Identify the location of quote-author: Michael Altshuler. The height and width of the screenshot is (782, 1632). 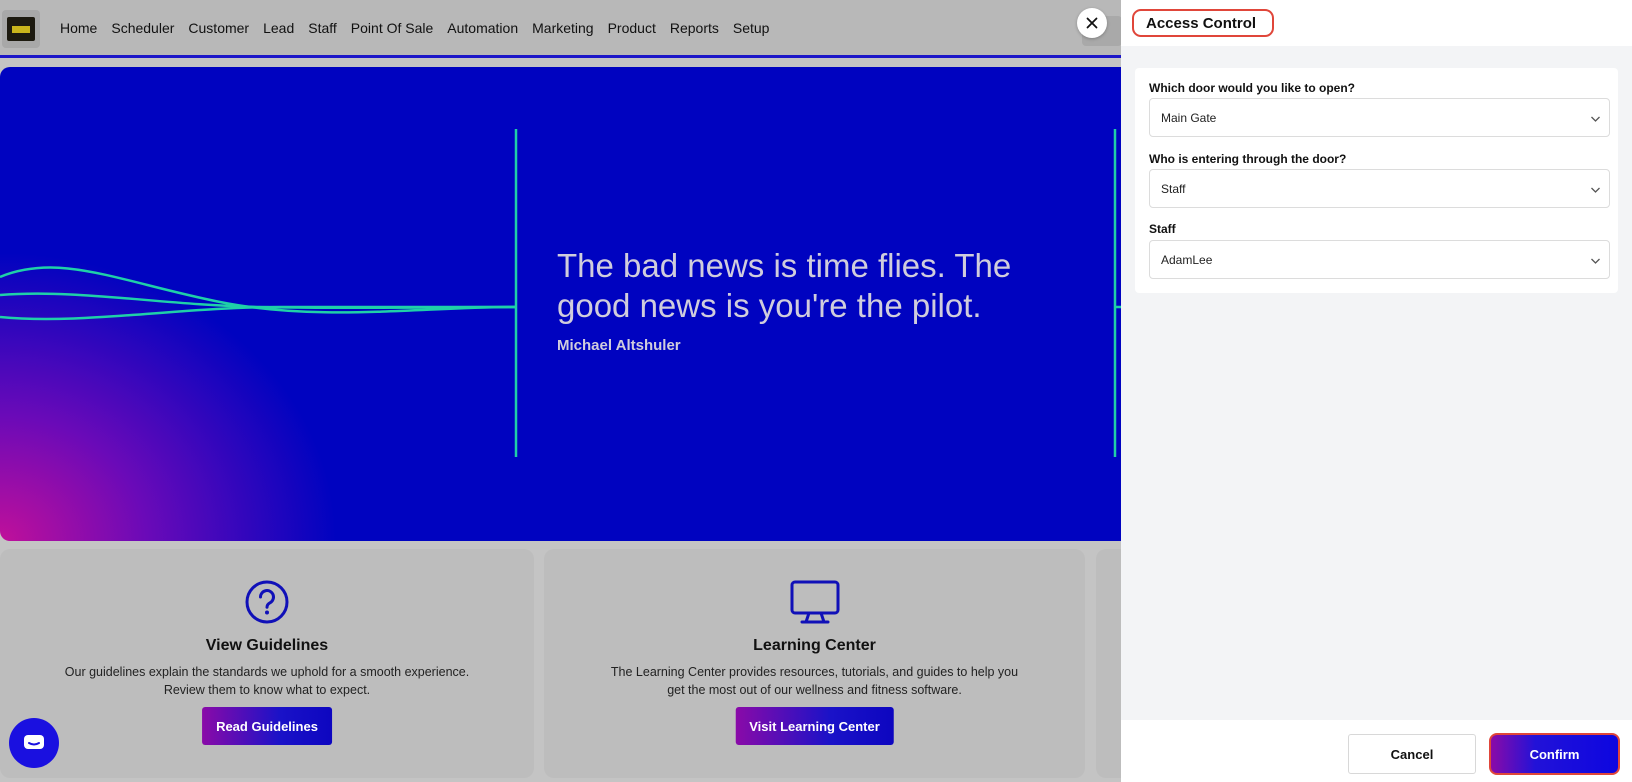
(619, 345).